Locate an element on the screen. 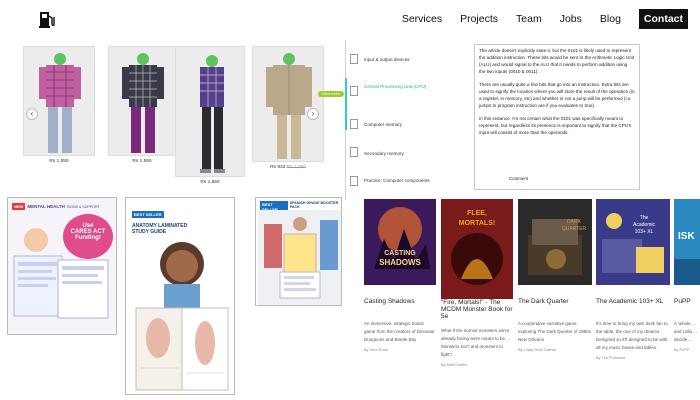  chevron-right-icon: › is located at coordinates (313, 113).